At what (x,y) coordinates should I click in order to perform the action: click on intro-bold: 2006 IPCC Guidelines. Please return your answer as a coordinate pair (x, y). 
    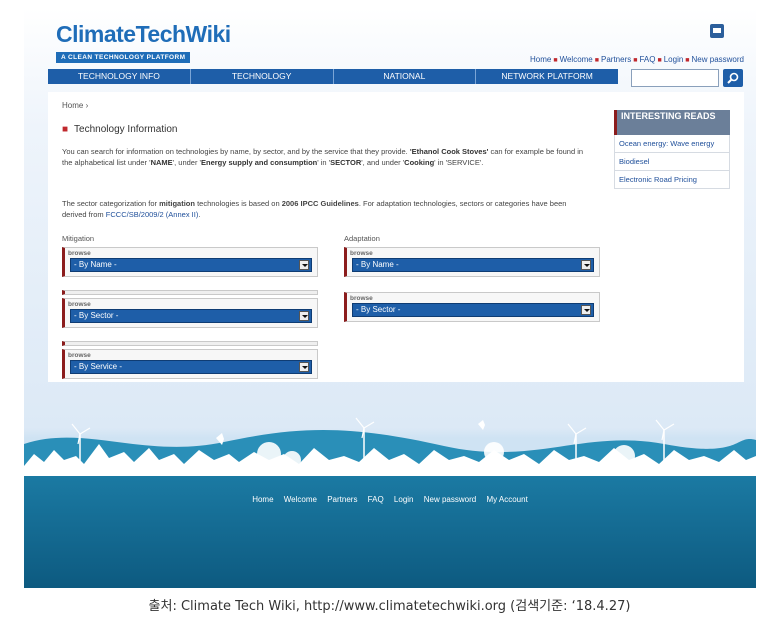
    Looking at the image, I should click on (320, 203).